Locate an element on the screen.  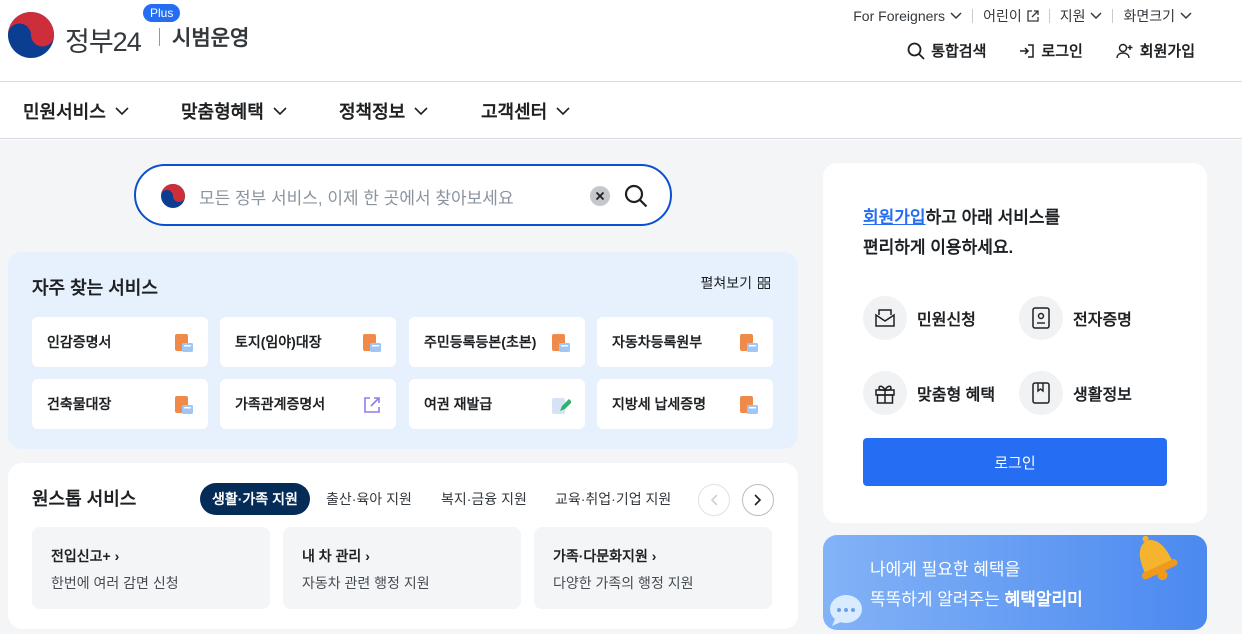
util-kids-label: 어린이 is located at coordinates (1002, 16).